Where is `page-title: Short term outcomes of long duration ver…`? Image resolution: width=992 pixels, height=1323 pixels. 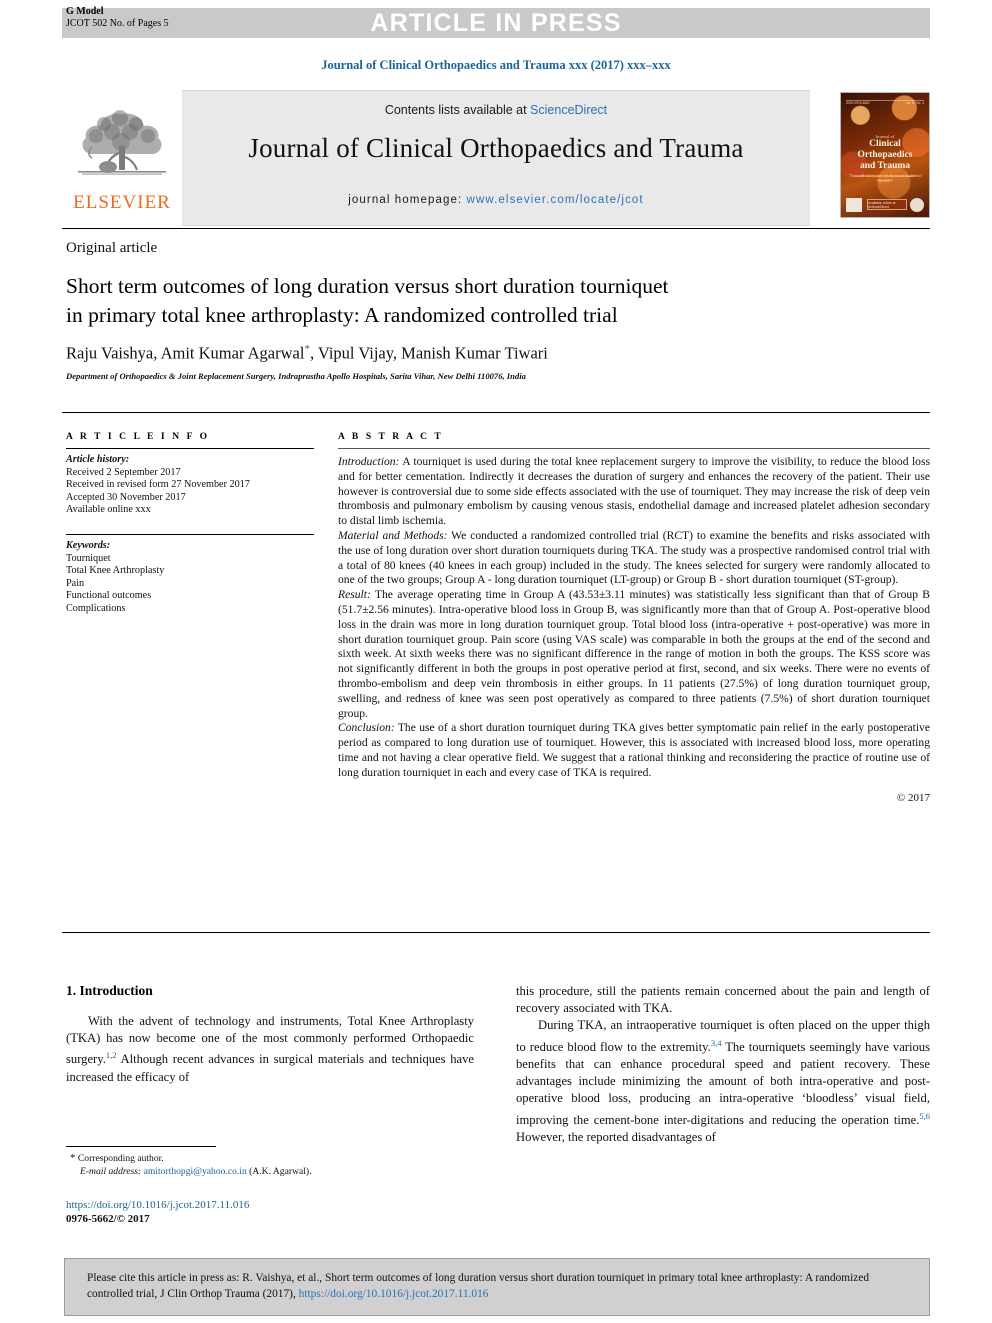
page-title: Short term outcomes of long duration ver… is located at coordinates (486, 301).